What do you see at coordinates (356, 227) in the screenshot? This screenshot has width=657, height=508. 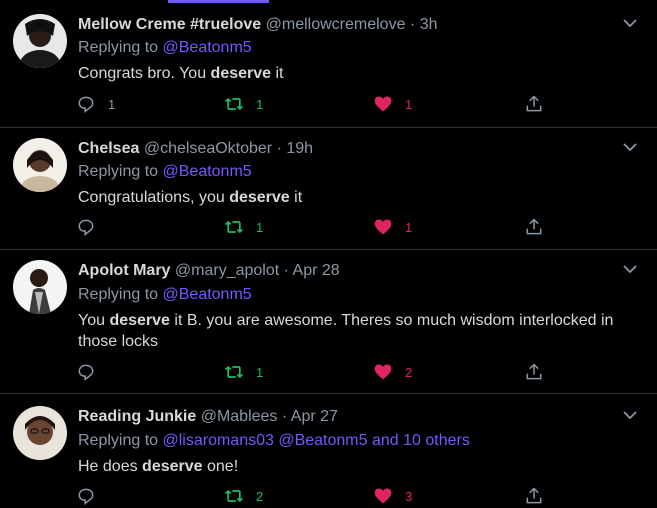 I see `tweet-actions: 1 1` at bounding box center [356, 227].